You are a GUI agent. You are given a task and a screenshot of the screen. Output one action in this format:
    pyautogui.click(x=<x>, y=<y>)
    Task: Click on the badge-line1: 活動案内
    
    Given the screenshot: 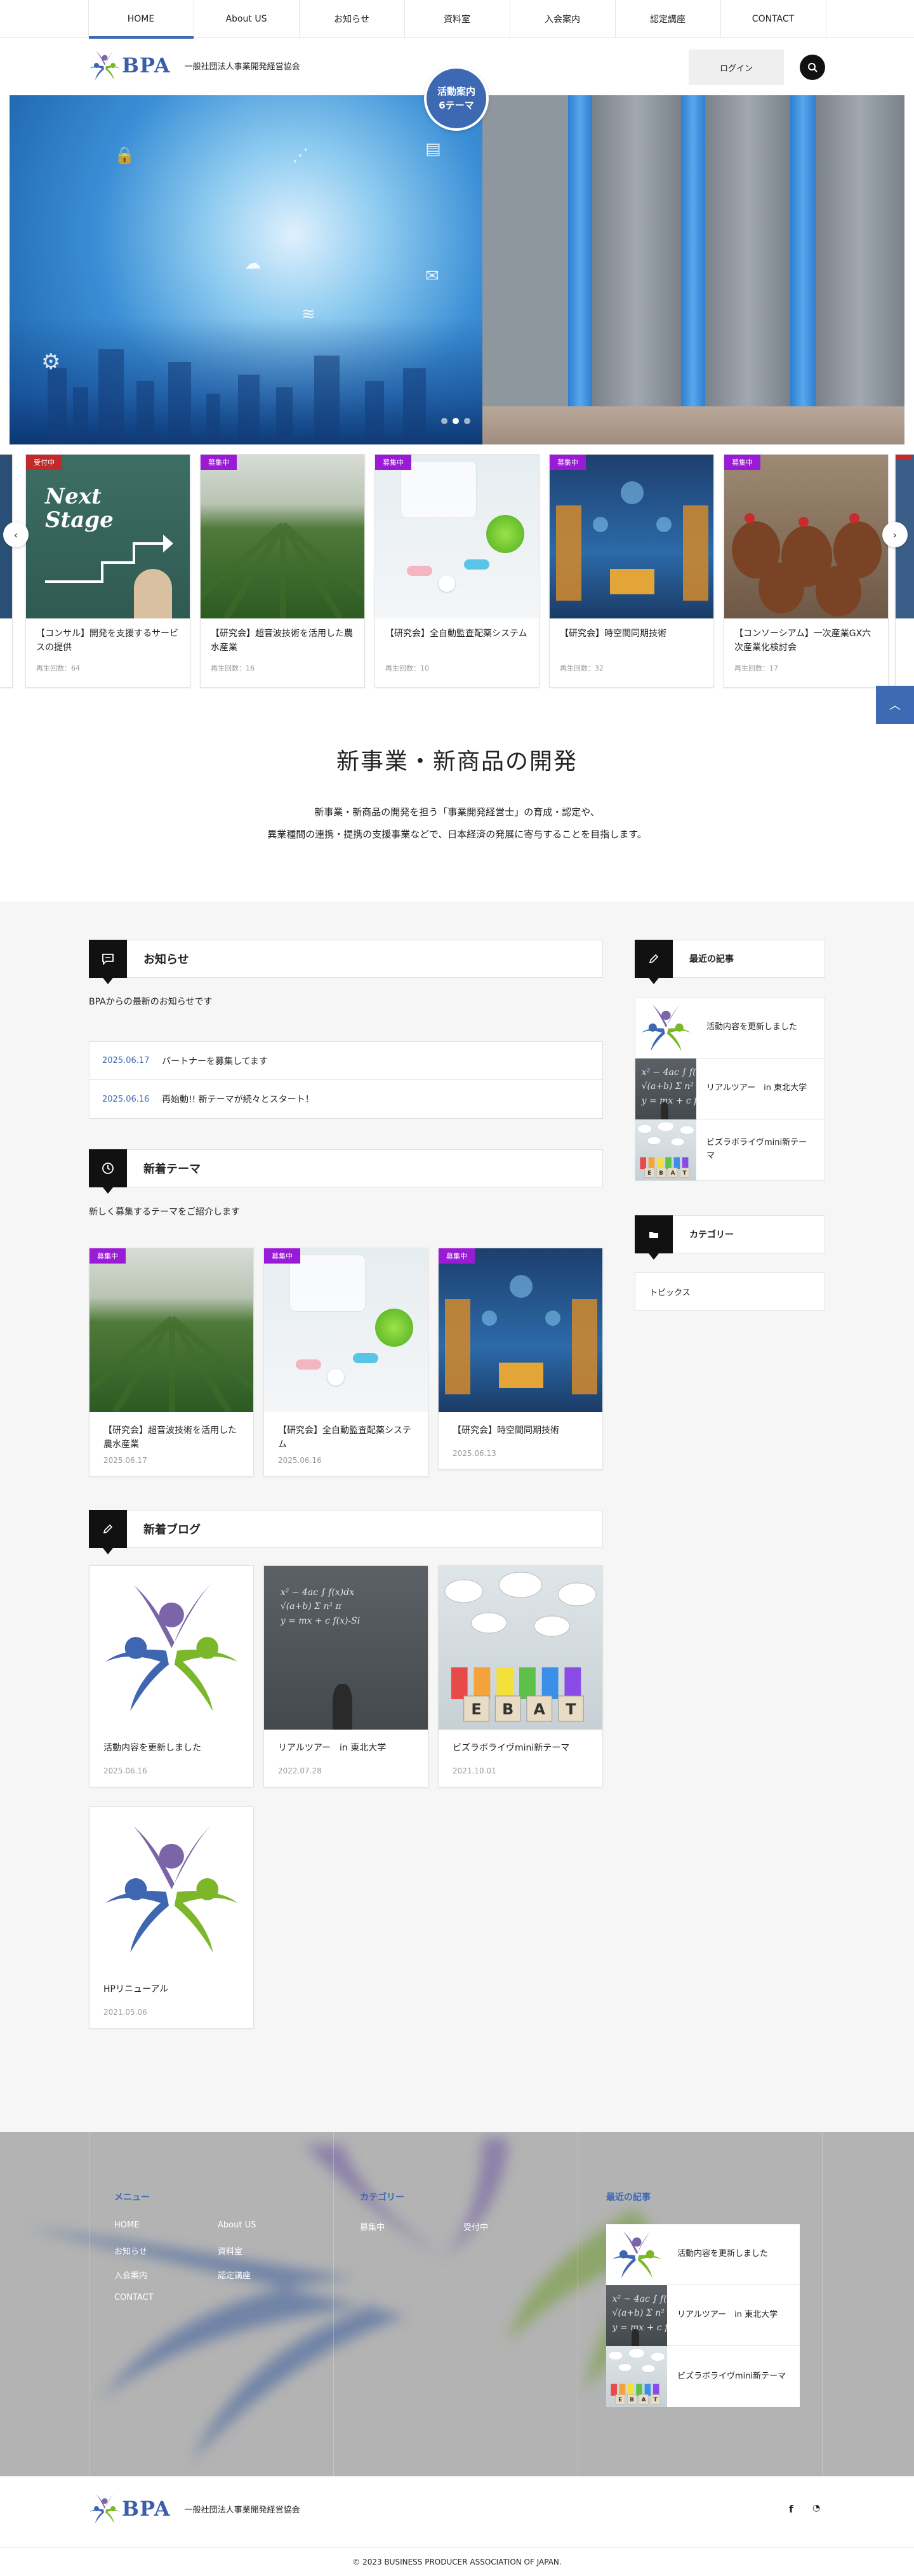 What is the action you would take?
    pyautogui.click(x=456, y=91)
    